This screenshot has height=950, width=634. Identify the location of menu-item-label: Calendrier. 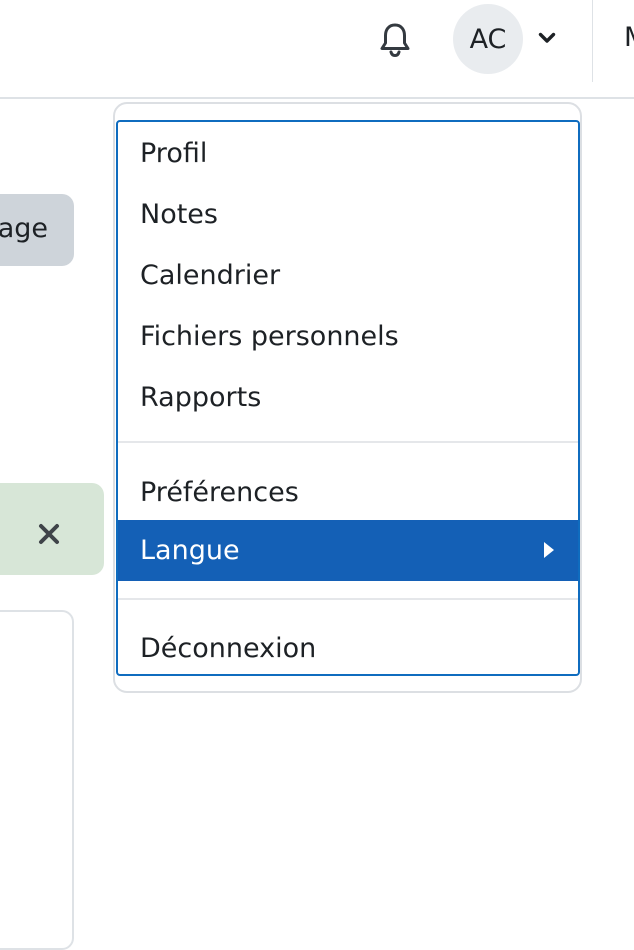
(210, 275).